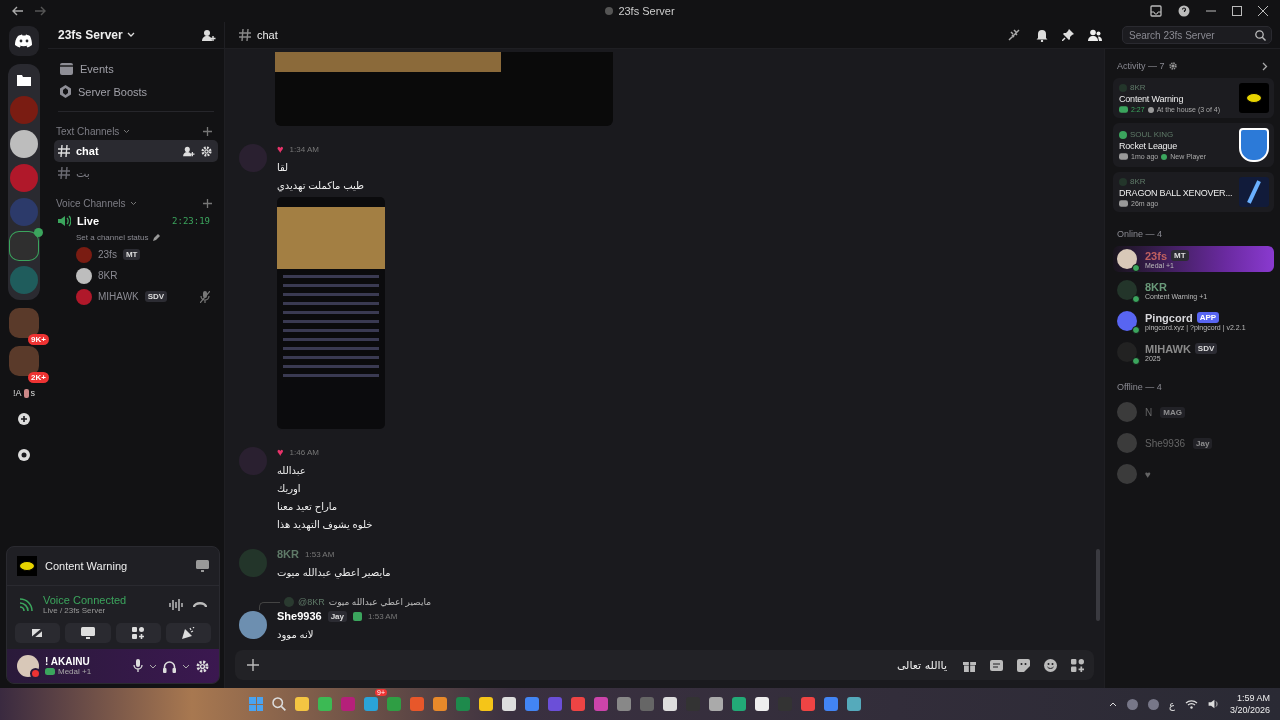  Describe the element at coordinates (138, 666) in the screenshot. I see `microphone-icon` at that location.